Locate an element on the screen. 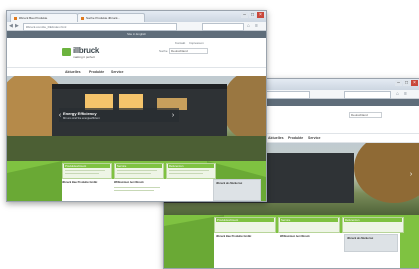 This screenshot has height=269, width=419. tab-label: illbruck Bau Produkte is located at coordinates (33, 18).